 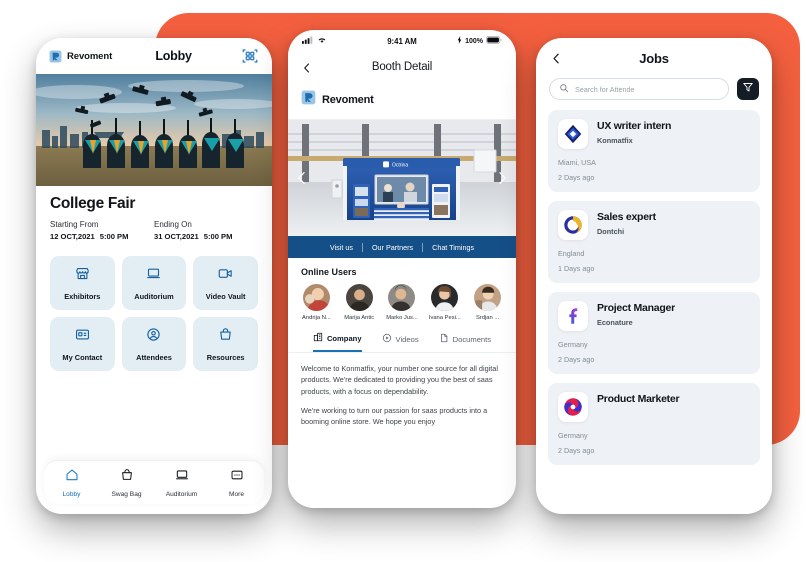 I want to click on job-meta: Product Marketer, so click(x=638, y=400).